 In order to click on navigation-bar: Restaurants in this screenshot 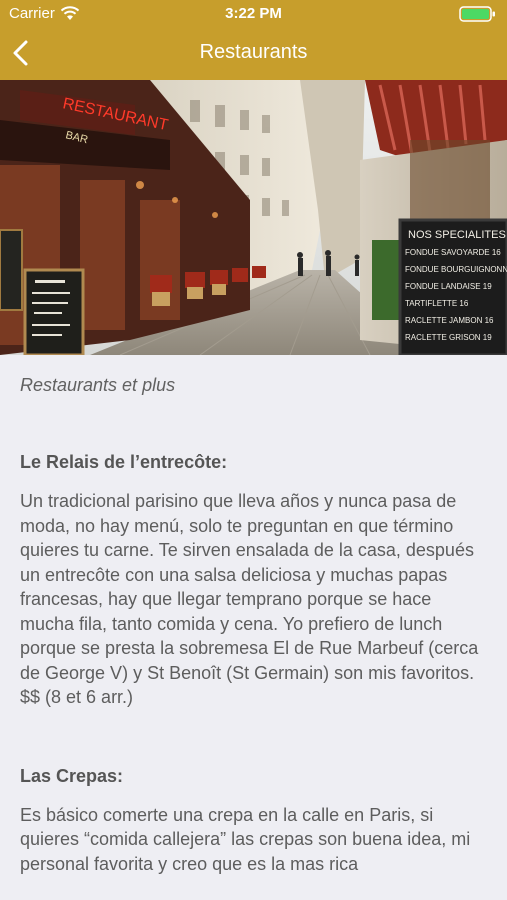, I will do `click(253, 54)`.